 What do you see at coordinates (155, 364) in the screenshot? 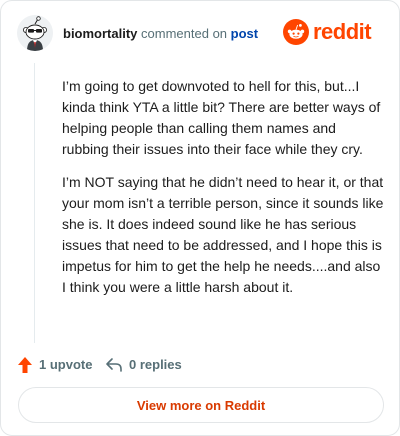
I see `replies-count: 0 replies` at bounding box center [155, 364].